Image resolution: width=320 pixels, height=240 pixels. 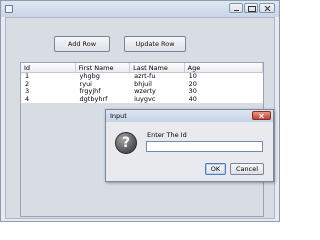 What do you see at coordinates (224, 92) in the screenshot?
I see `cell-age: 30` at bounding box center [224, 92].